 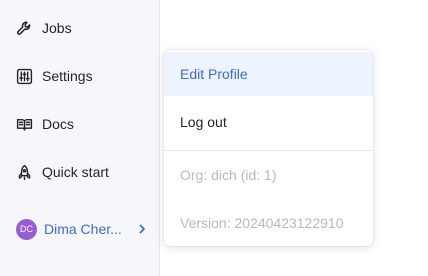 What do you see at coordinates (24, 172) in the screenshot?
I see `rocket-icon` at bounding box center [24, 172].